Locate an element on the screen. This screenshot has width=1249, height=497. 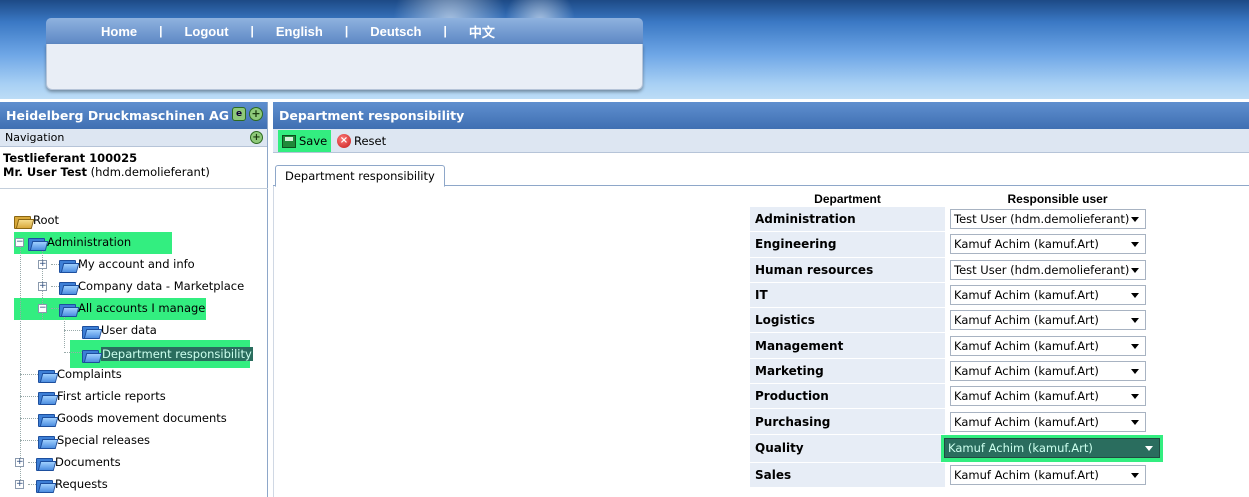
tree-label: My account and info is located at coordinates (136, 264).